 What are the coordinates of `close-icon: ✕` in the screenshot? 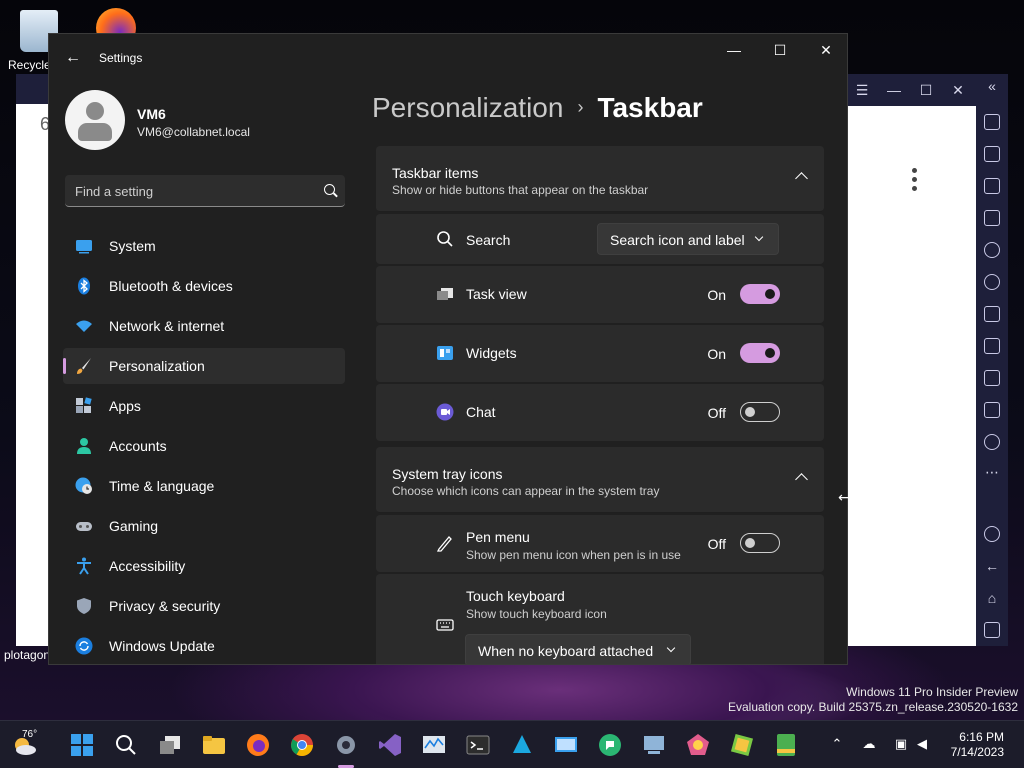 It's located at (958, 90).